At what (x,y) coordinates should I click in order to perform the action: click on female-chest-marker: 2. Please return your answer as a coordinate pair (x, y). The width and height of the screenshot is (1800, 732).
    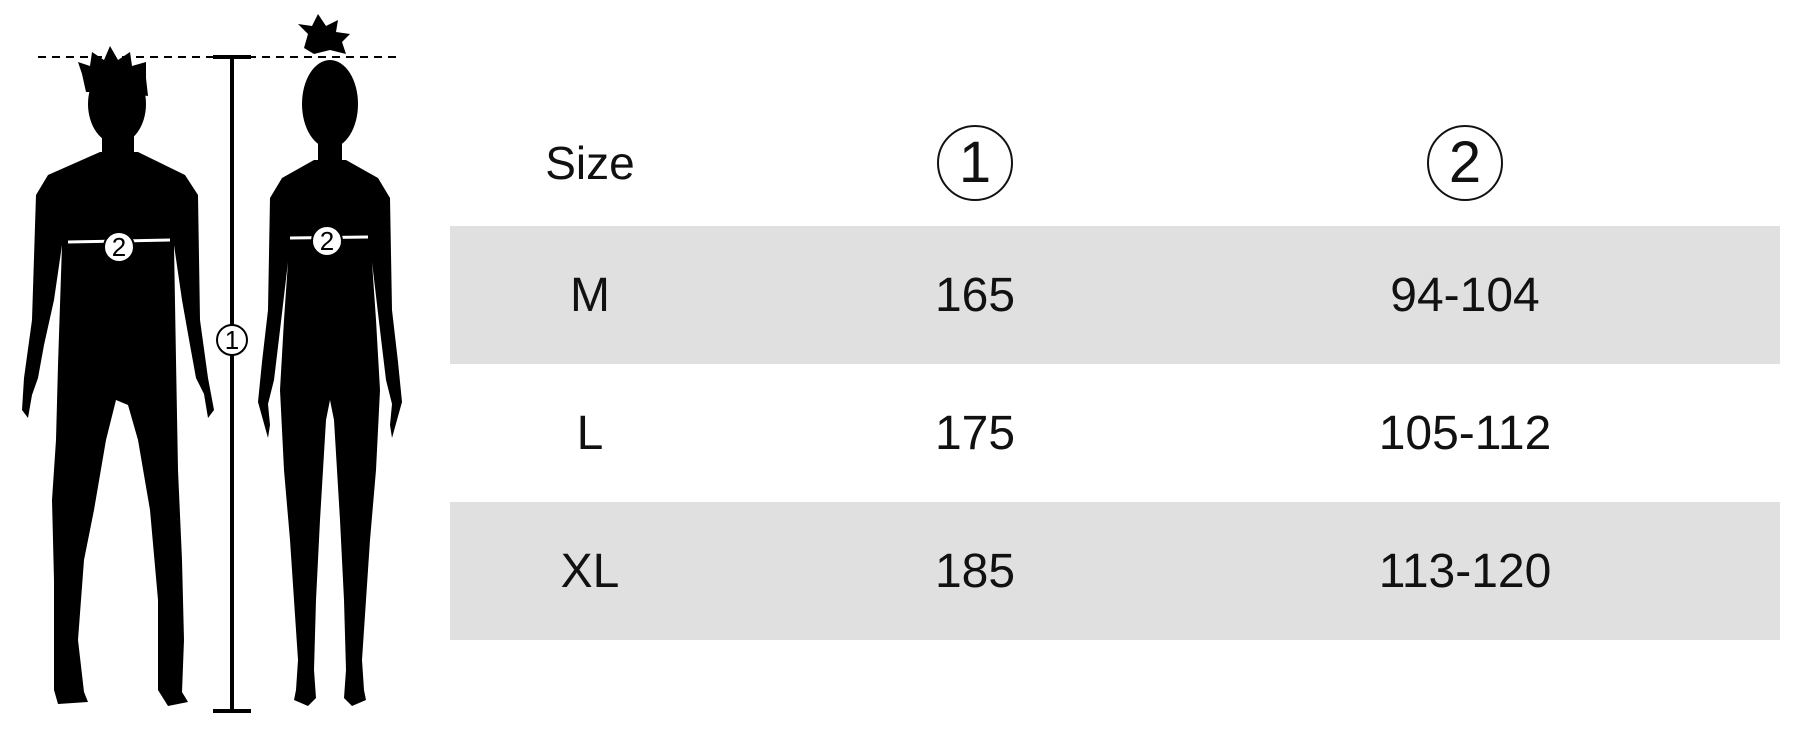
    Looking at the image, I should click on (327, 241).